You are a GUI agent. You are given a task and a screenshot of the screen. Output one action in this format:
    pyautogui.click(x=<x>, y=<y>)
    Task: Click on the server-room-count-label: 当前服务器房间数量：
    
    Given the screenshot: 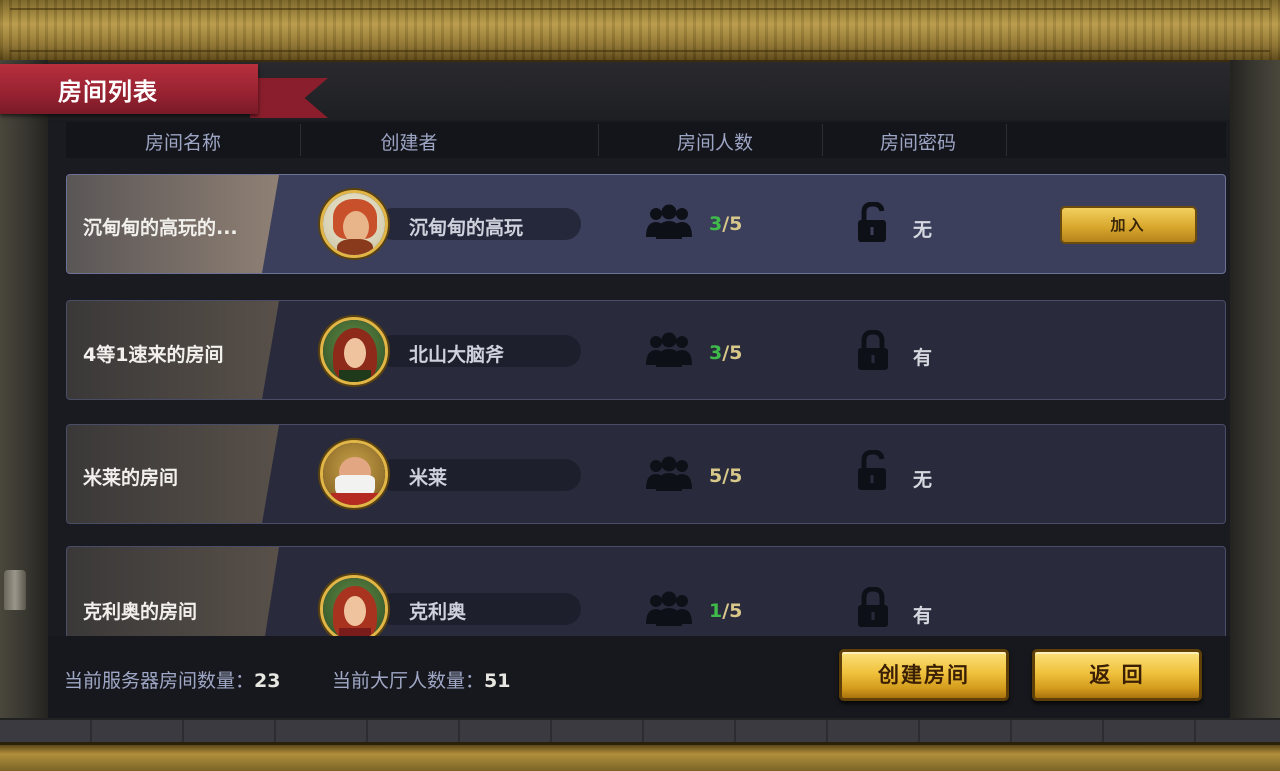 What is the action you would take?
    pyautogui.click(x=159, y=681)
    